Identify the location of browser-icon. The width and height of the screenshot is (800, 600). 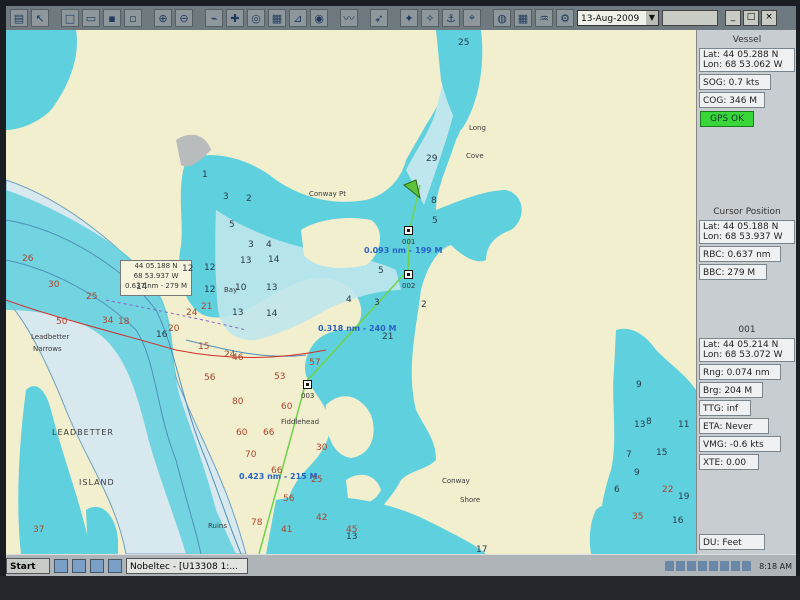
(79, 566).